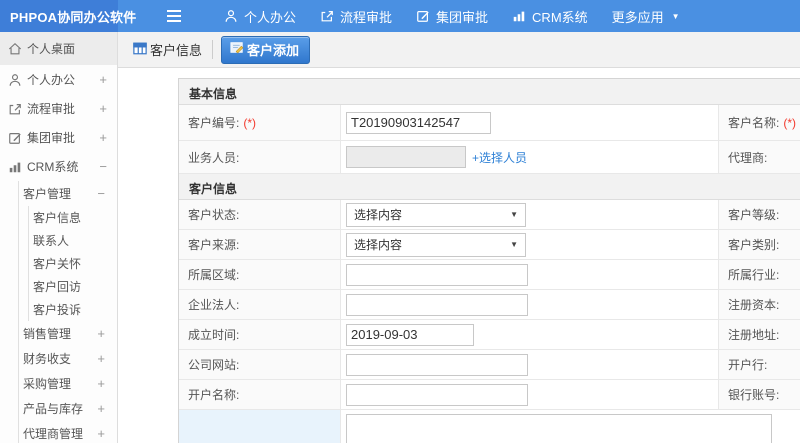 The image size is (800, 443). I want to click on sidebar-item-crm-system: CRM系统 −, so click(58, 166).